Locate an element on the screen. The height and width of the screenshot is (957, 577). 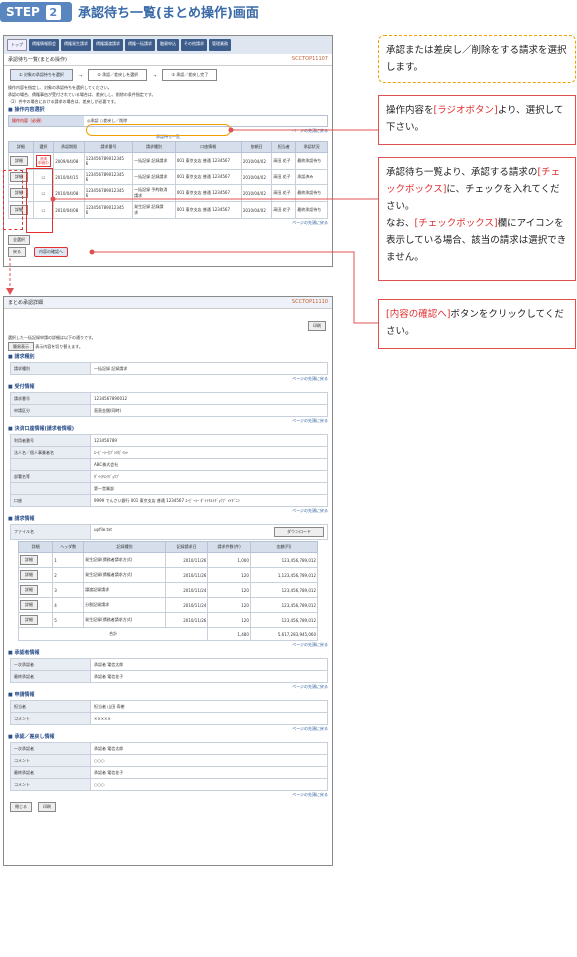
total-count: 1,480 is located at coordinates (243, 634).